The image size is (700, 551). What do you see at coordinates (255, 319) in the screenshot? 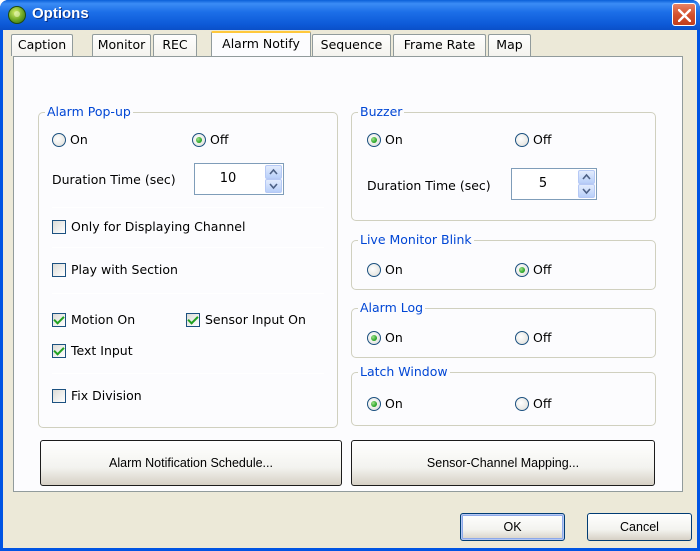
I see `checkbox-label: Sensor Input On` at bounding box center [255, 319].